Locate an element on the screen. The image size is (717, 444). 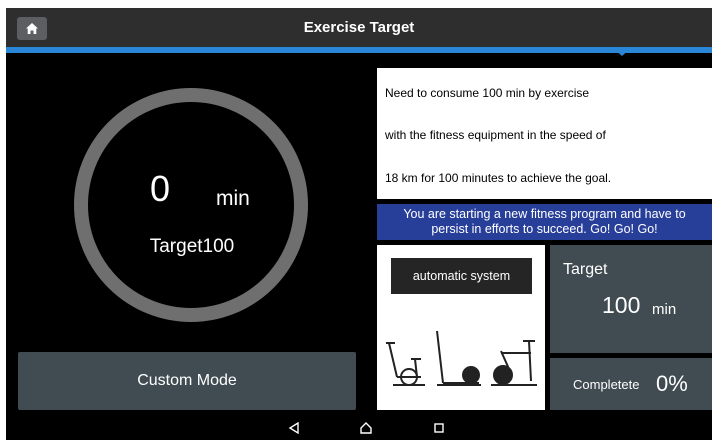
ring-target-label: Target100 is located at coordinates (192, 246).